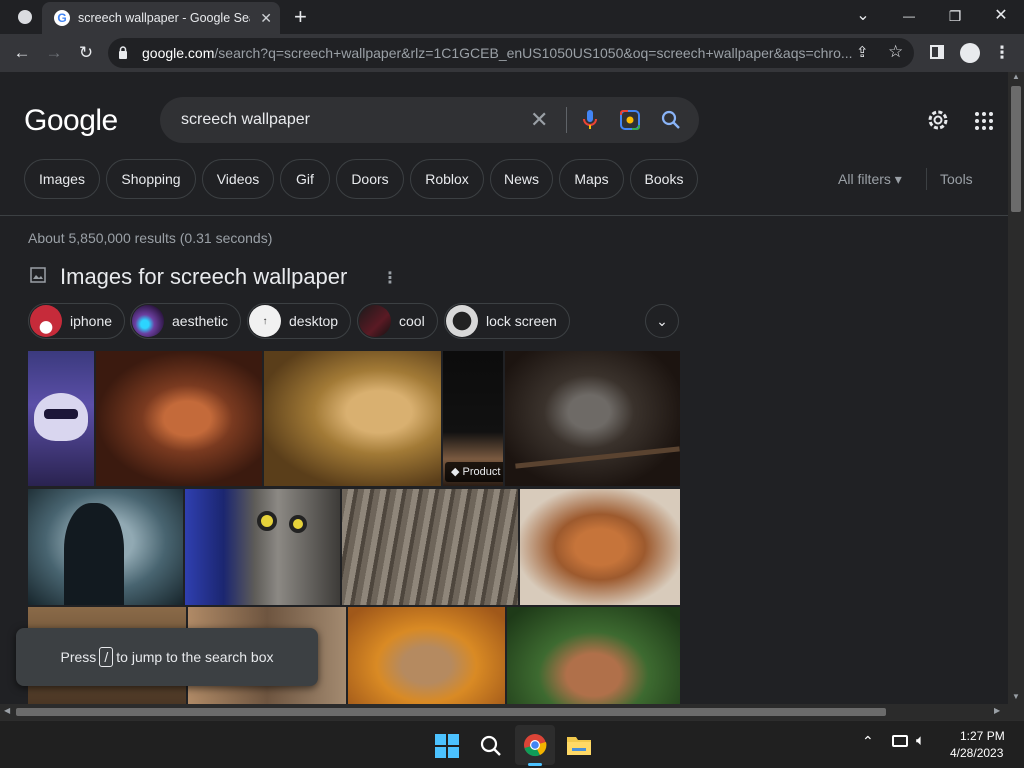 This screenshot has width=1024, height=768. What do you see at coordinates (238, 179) in the screenshot?
I see `chip-videos: Videos` at bounding box center [238, 179].